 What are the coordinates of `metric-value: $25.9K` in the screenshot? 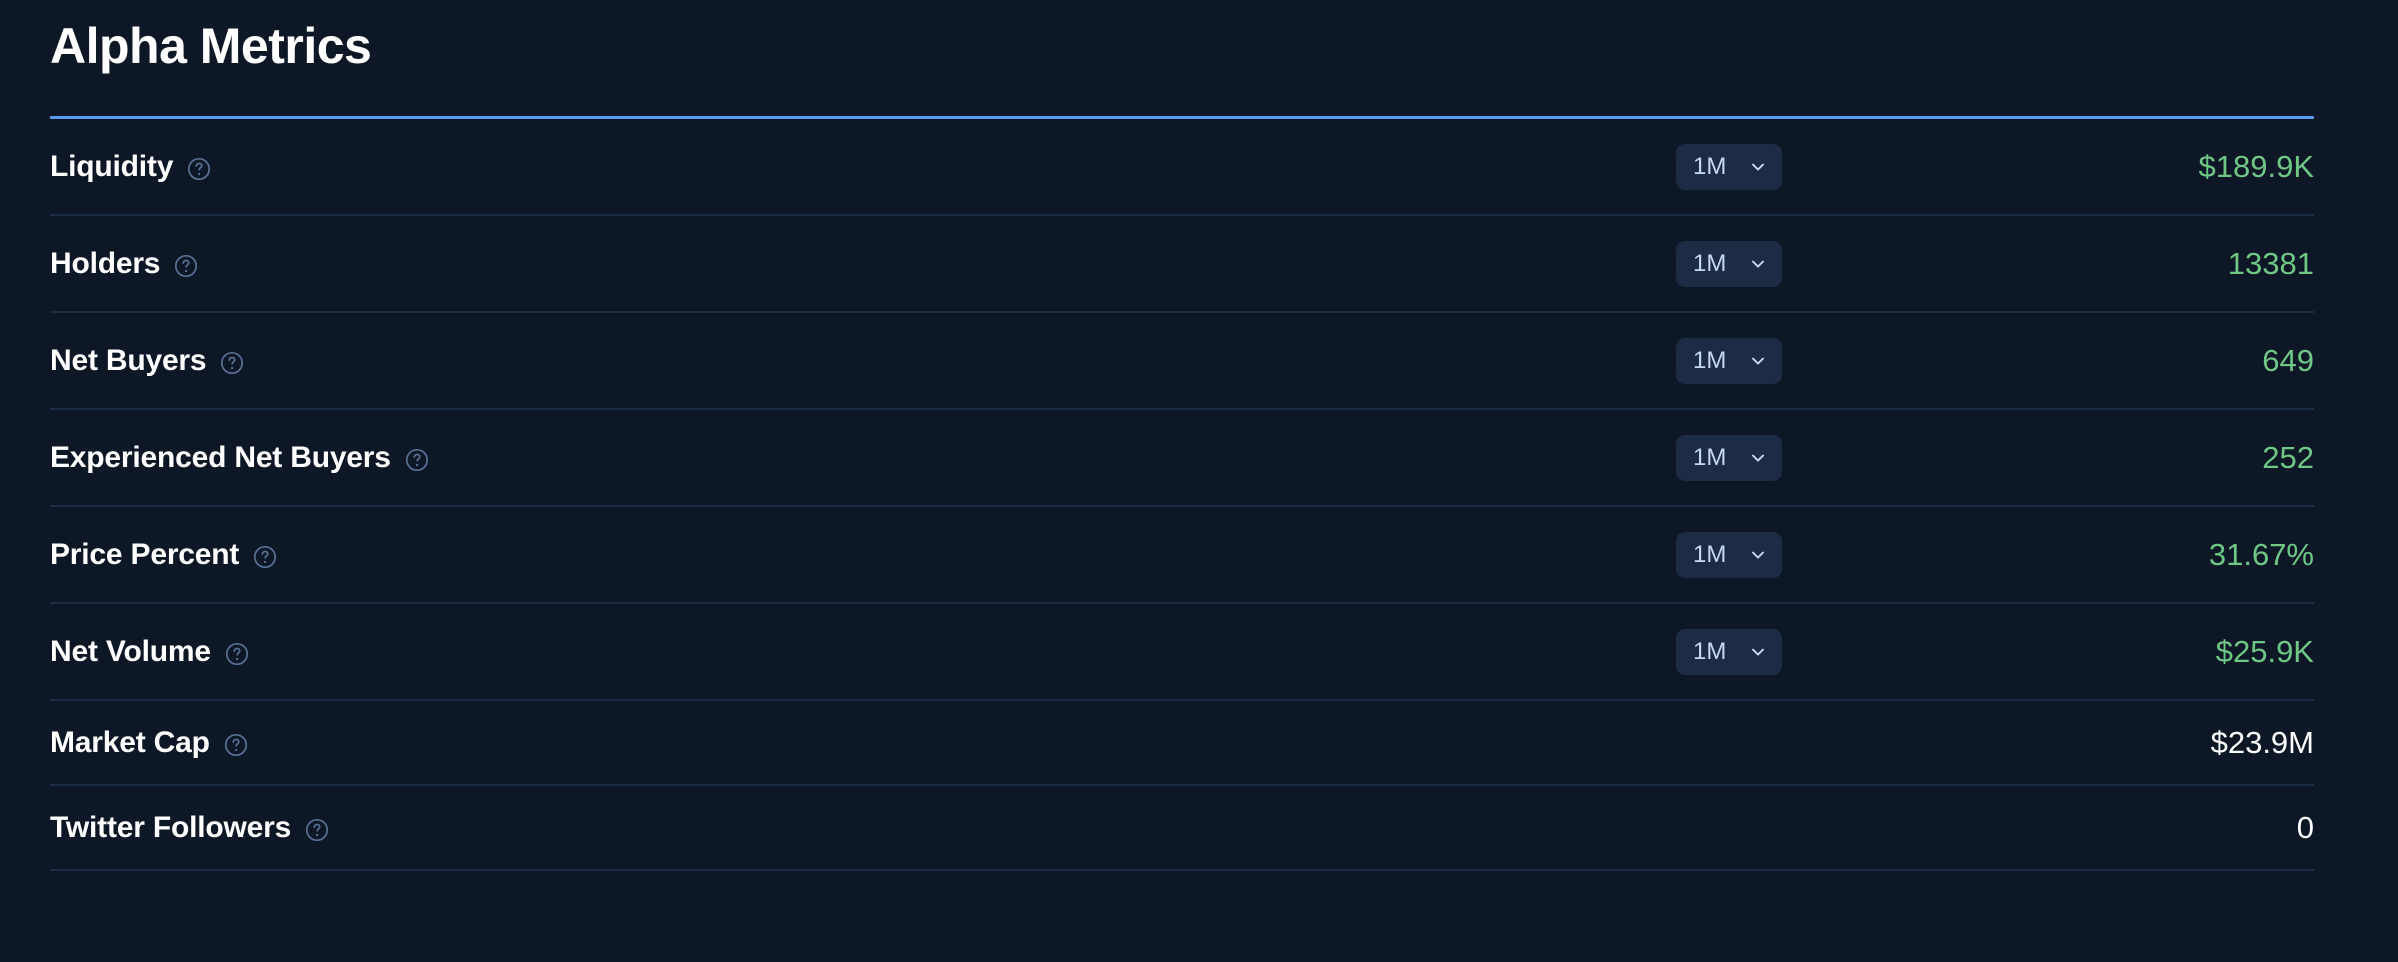 It's located at (2264, 651).